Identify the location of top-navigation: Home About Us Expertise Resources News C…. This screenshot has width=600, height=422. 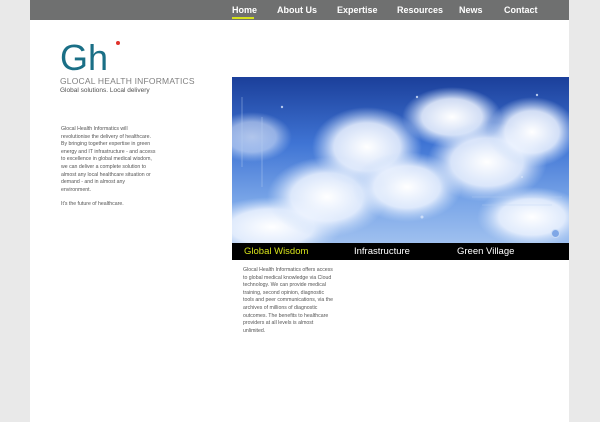
(299, 10).